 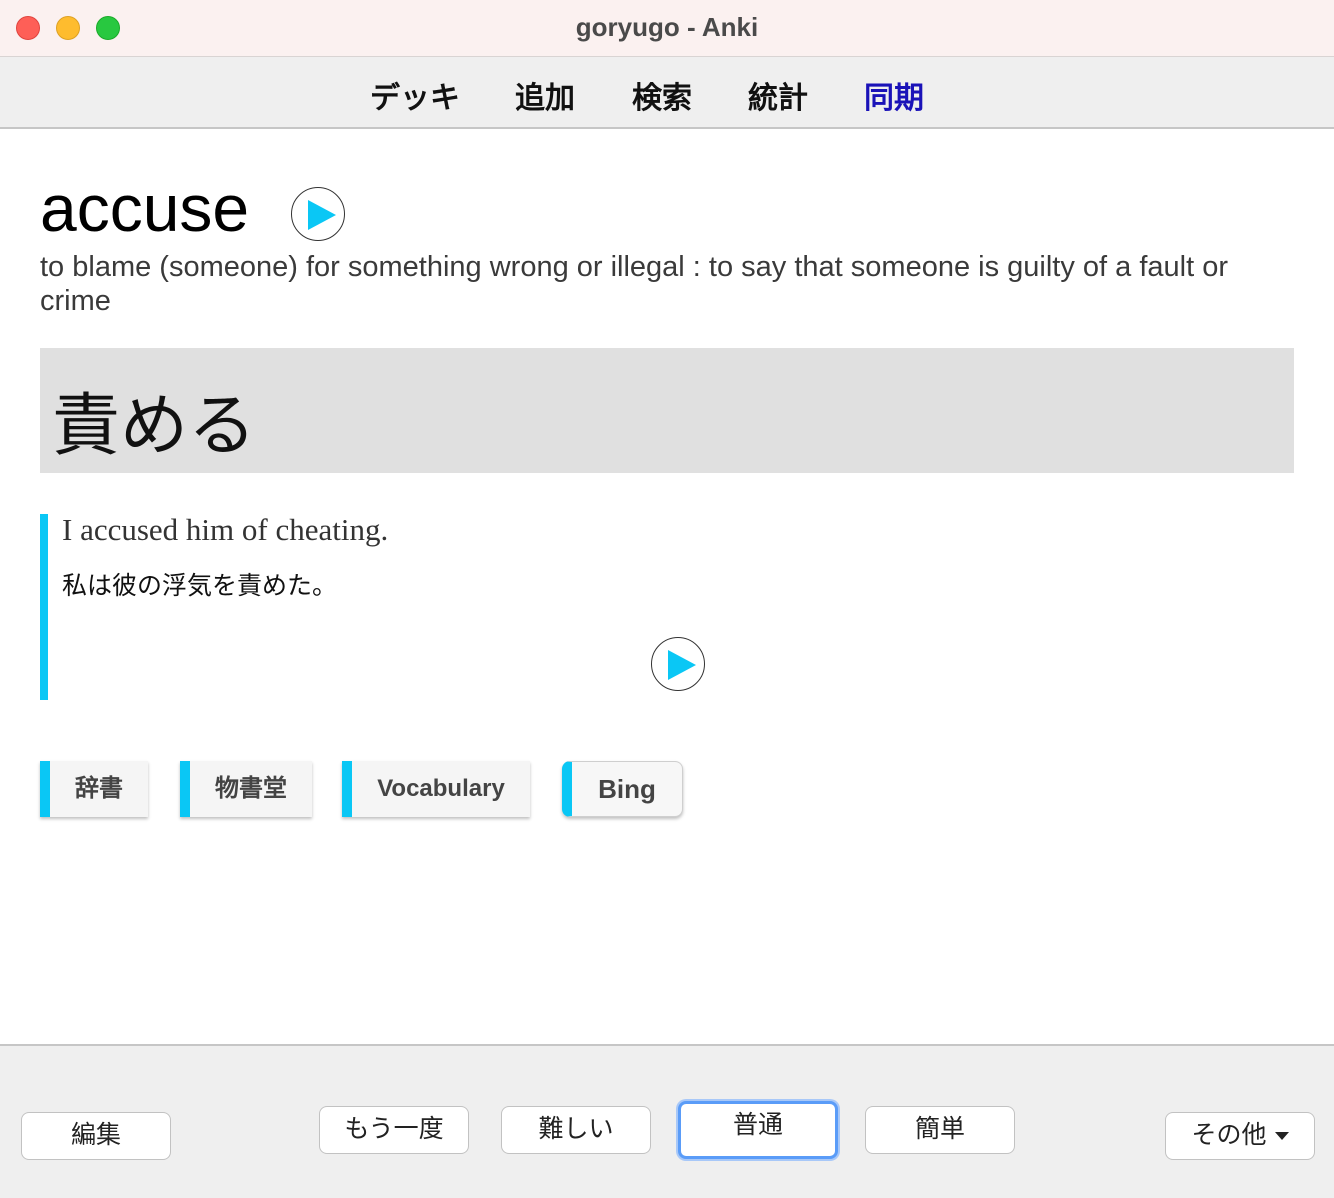 I want to click on link-bing-button: Bing, so click(x=622, y=789).